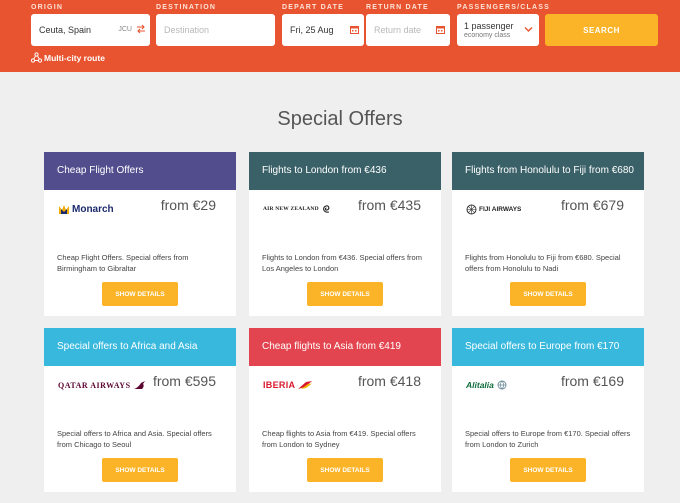 This screenshot has width=680, height=503. What do you see at coordinates (74, 57) in the screenshot?
I see `multi-city-label: Multi-city route` at bounding box center [74, 57].